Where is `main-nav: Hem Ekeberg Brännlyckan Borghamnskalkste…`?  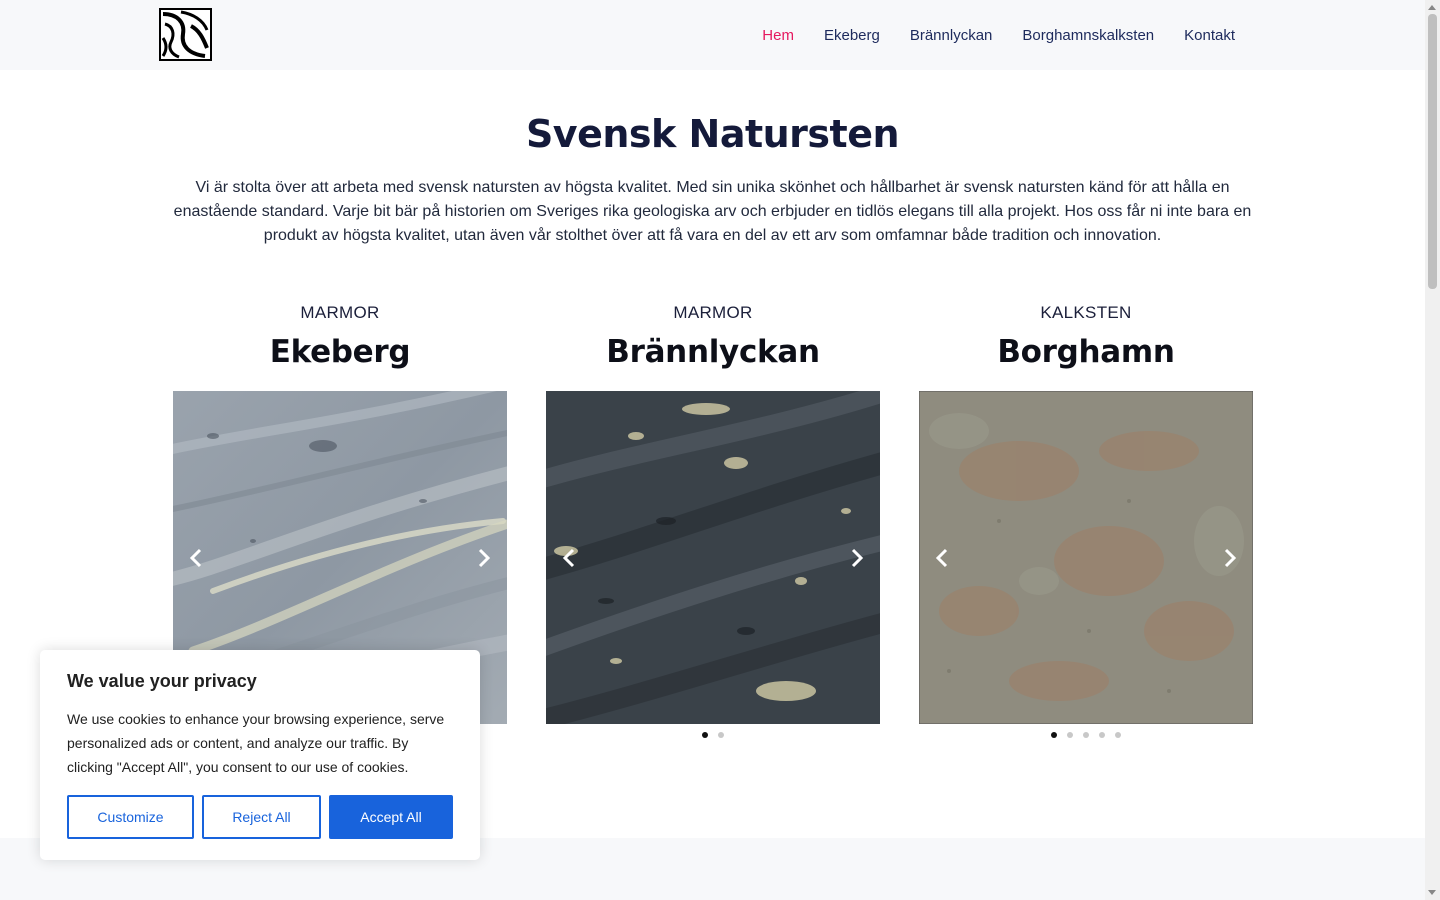 main-nav: Hem Ekeberg Brännlyckan Borghamnskalkste… is located at coordinates (998, 35).